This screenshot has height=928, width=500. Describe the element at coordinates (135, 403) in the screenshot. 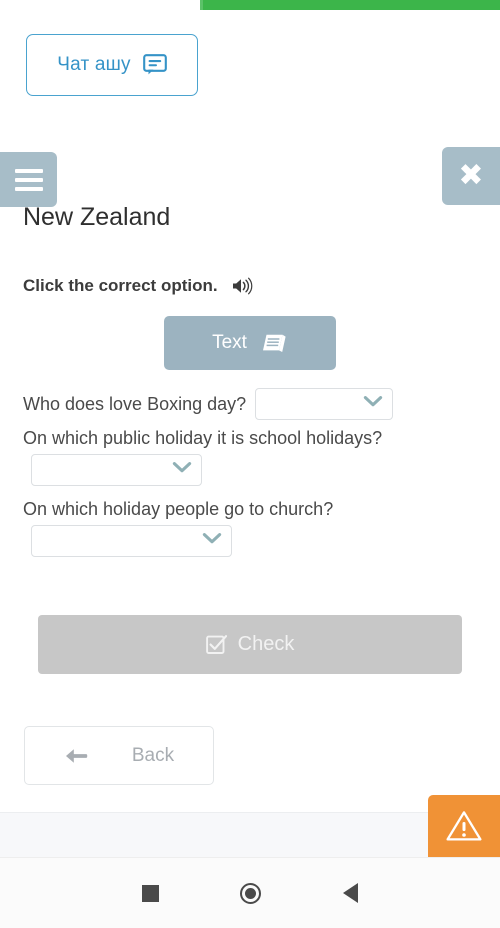

I see `question-text: Who does love Boxing day?` at that location.